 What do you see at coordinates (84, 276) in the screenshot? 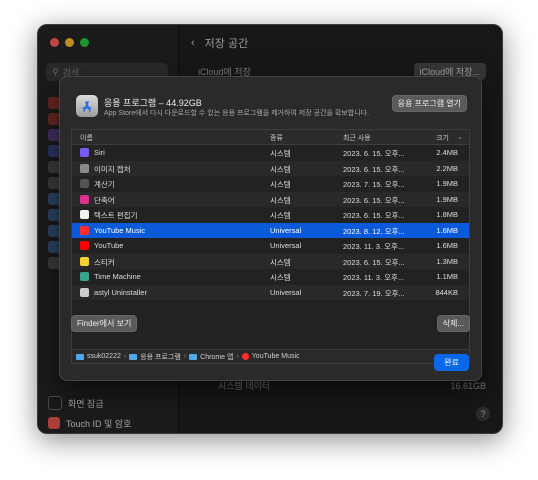
I see `time-machine-icon` at bounding box center [84, 276].